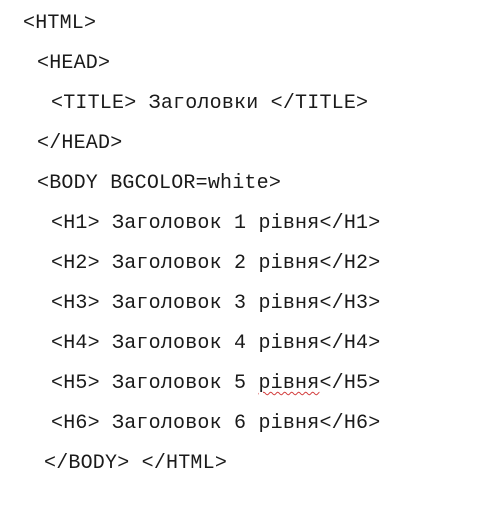  What do you see at coordinates (350, 423) in the screenshot?
I see `code-line-h6-suffix: </H6>` at bounding box center [350, 423].